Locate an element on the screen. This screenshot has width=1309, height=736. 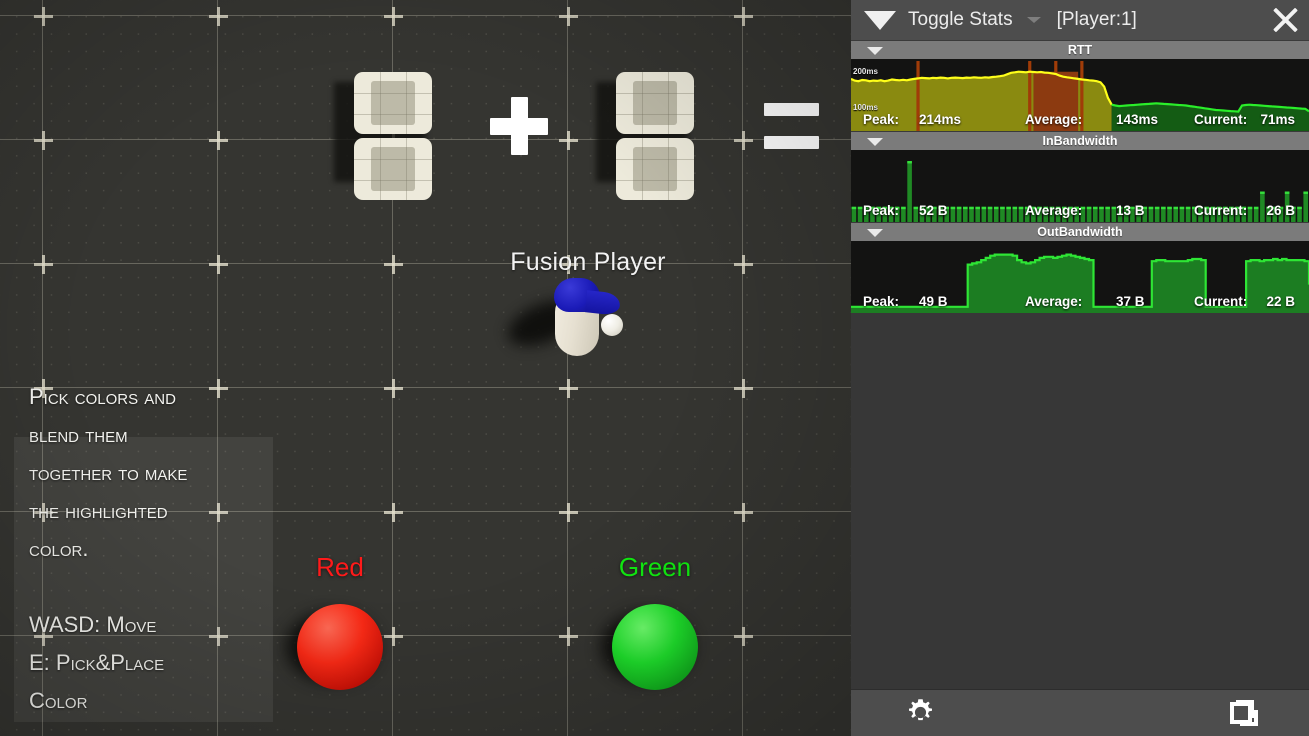
player-hand-sphere is located at coordinates (612, 325).